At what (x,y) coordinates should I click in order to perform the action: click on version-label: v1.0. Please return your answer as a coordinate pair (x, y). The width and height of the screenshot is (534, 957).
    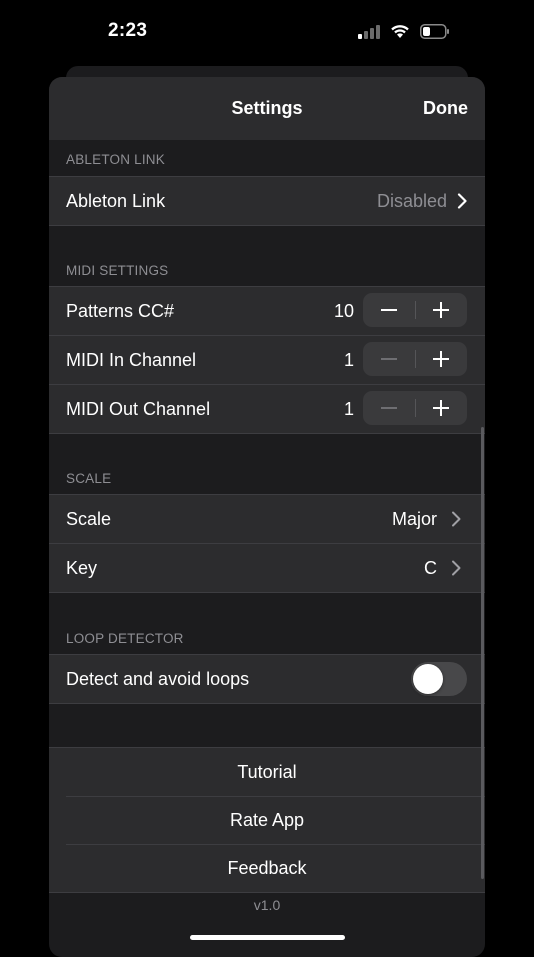
    Looking at the image, I should click on (267, 905).